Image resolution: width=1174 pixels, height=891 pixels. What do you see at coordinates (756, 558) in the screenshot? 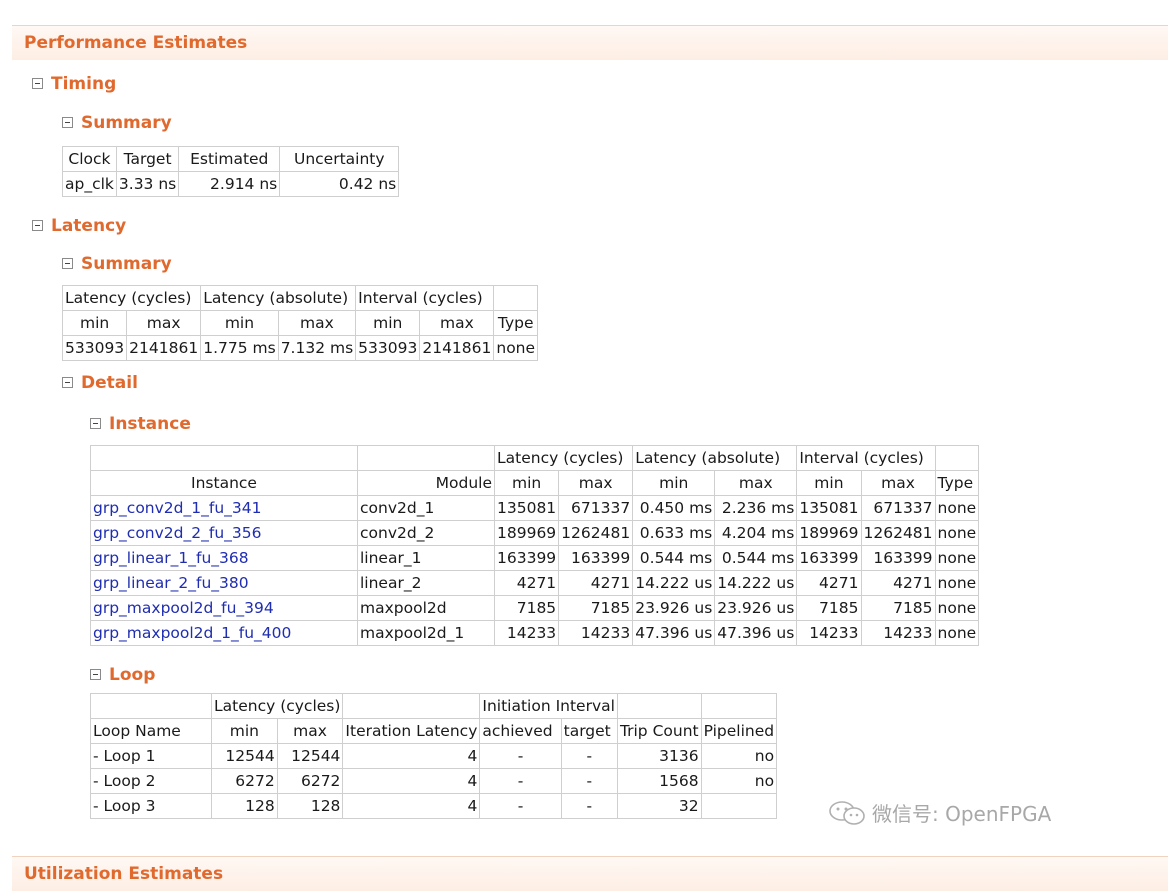
I see `absolute-max-cell: 0.544 ms` at bounding box center [756, 558].